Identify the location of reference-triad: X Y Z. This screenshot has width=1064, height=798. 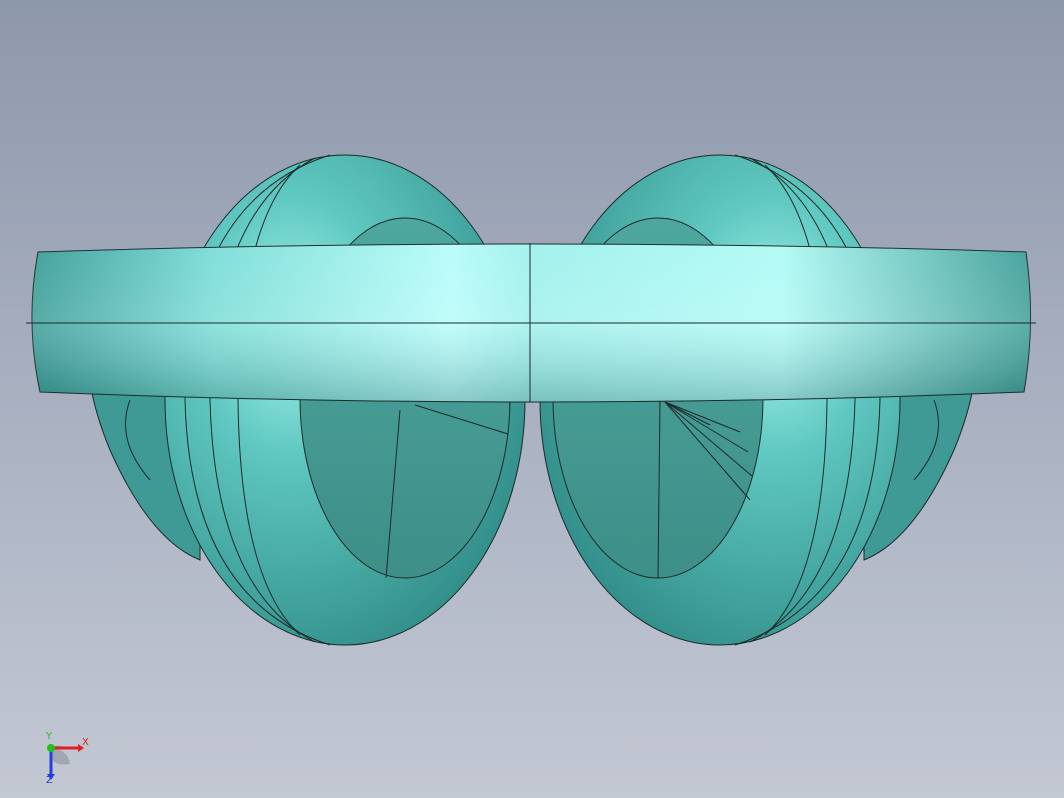
(70, 760).